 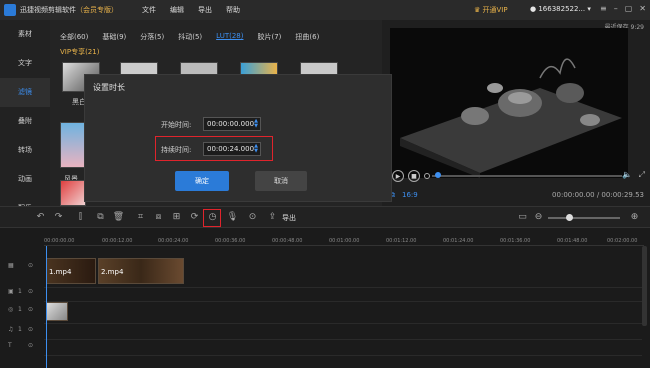 I want to click on video-track-header: ▦ ⊙, so click(x=22, y=272).